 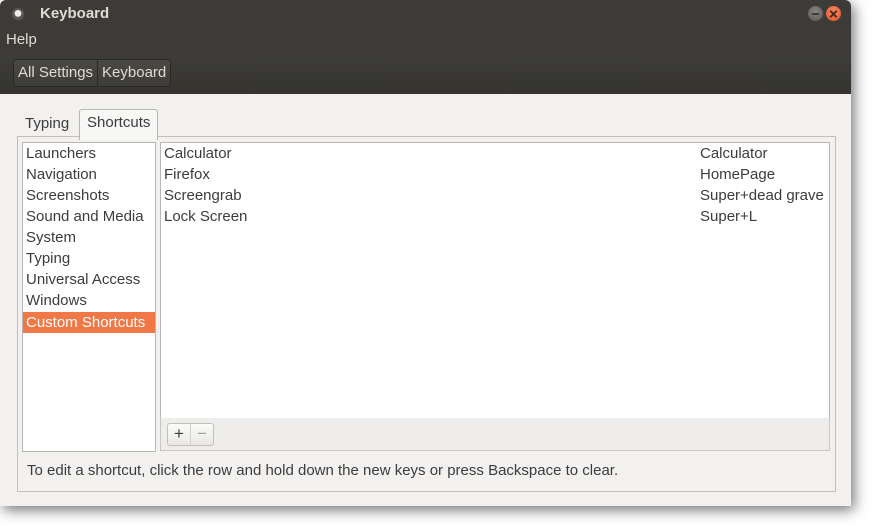 I want to click on breadcrumb: All Settings Keyboard, so click(x=92, y=73).